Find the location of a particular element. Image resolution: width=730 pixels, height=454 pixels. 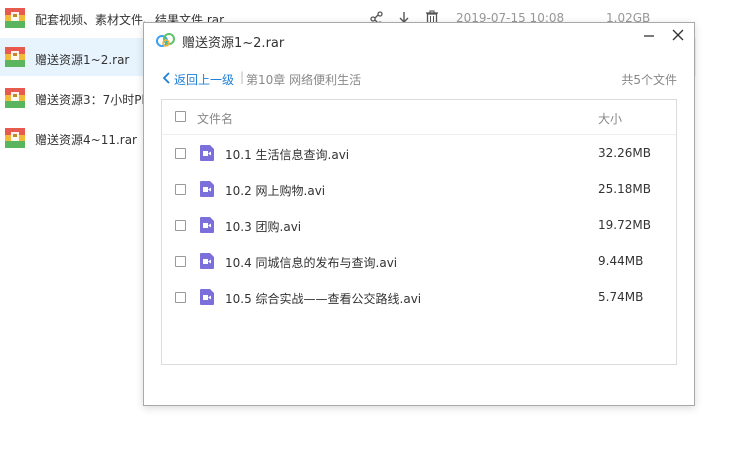

table-row: 10.2 网上购物.avi 25.18MB is located at coordinates (419, 189).